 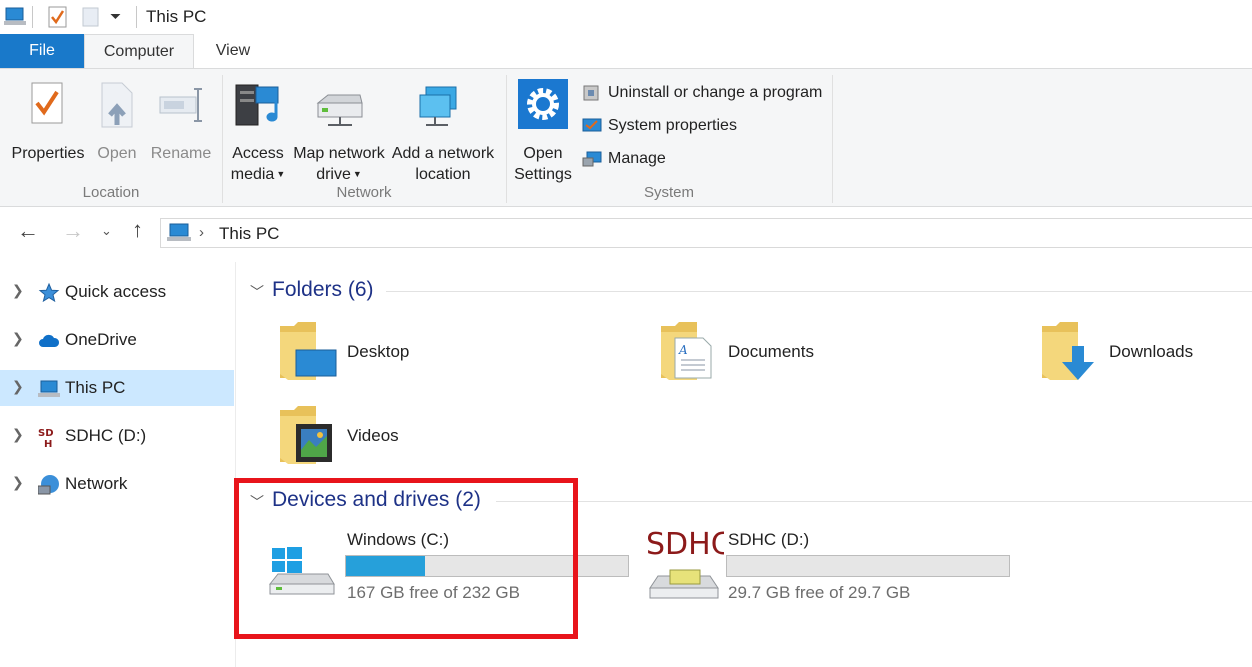 I want to click on sidebar-item-this-pc: ❯ This PC, so click(x=117, y=388).